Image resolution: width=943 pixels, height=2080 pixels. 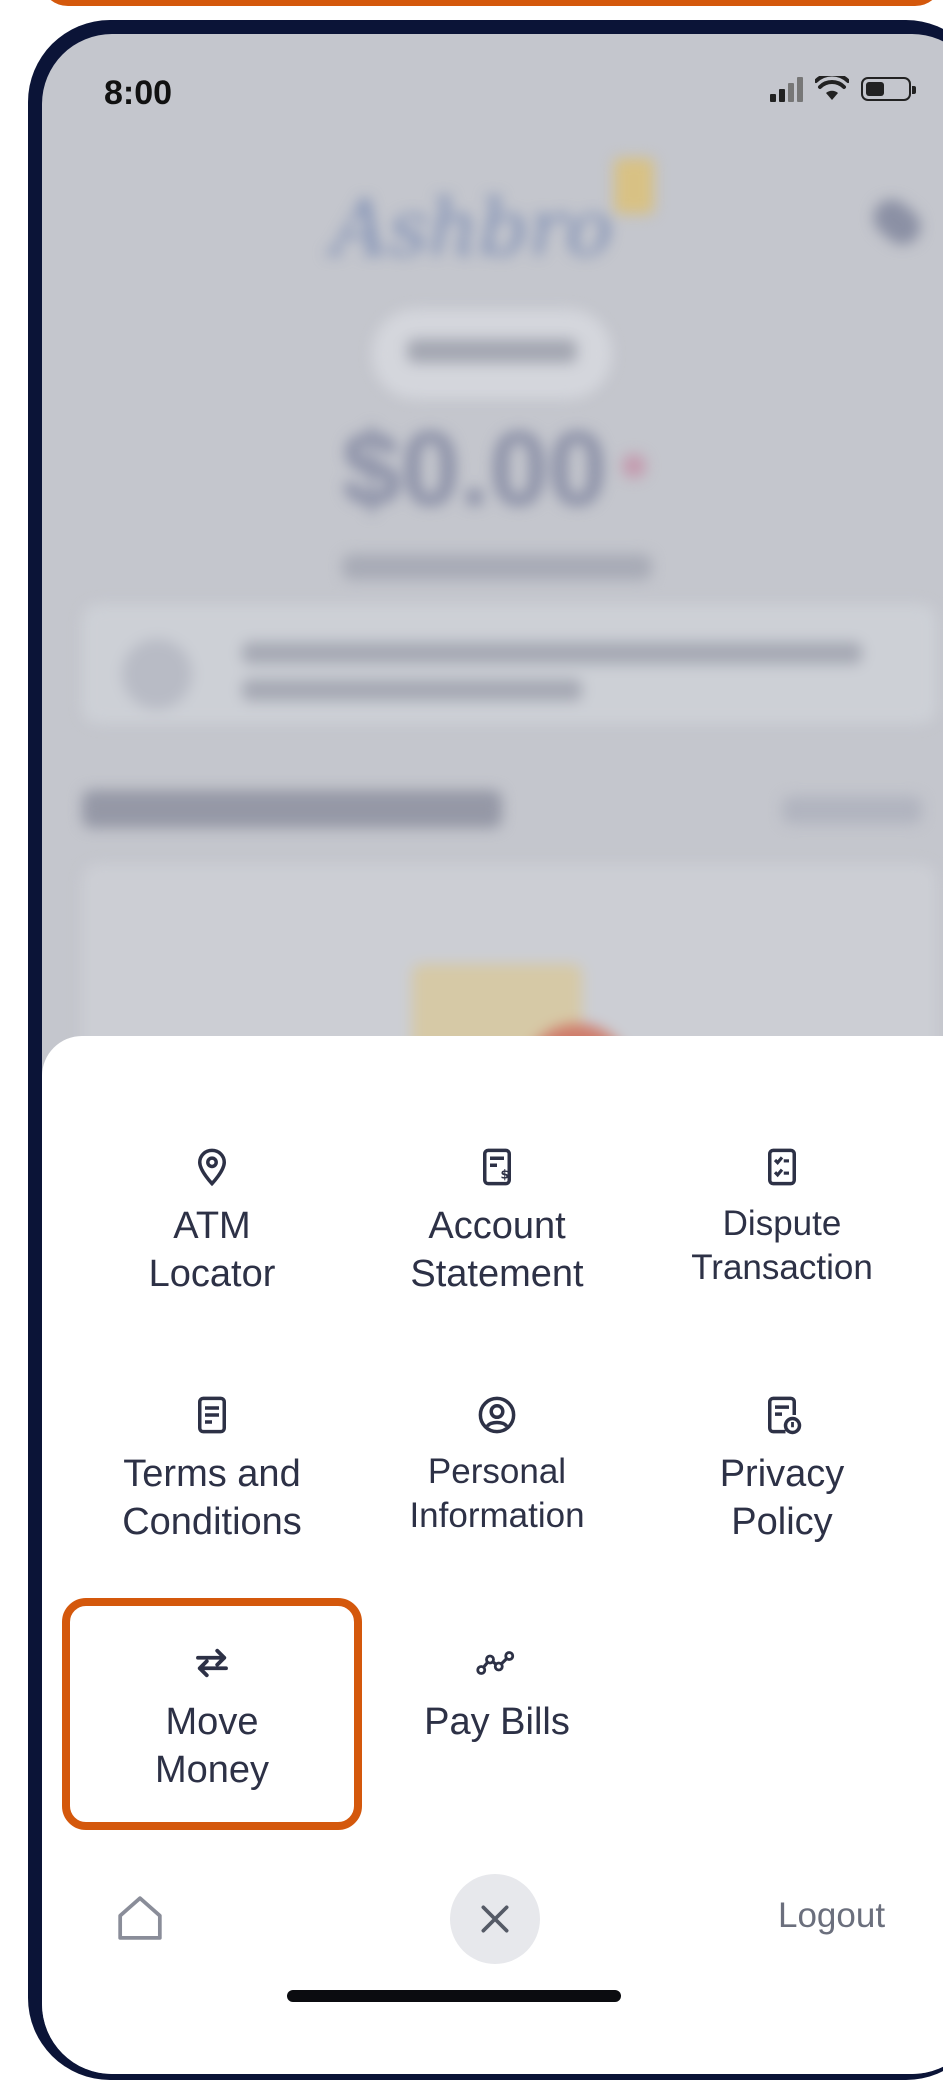 I want to click on info-card-icon, so click(x=157, y=674).